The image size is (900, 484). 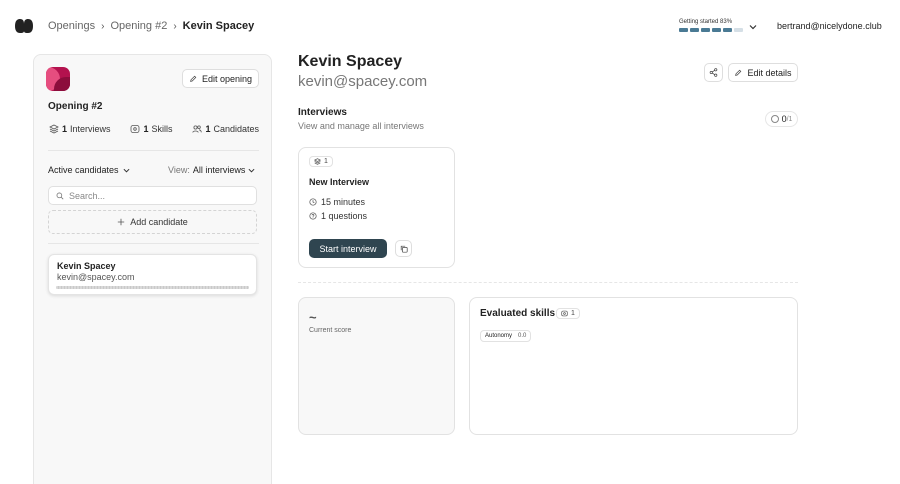 I want to click on candidate-progress-bar, so click(x=152, y=287).